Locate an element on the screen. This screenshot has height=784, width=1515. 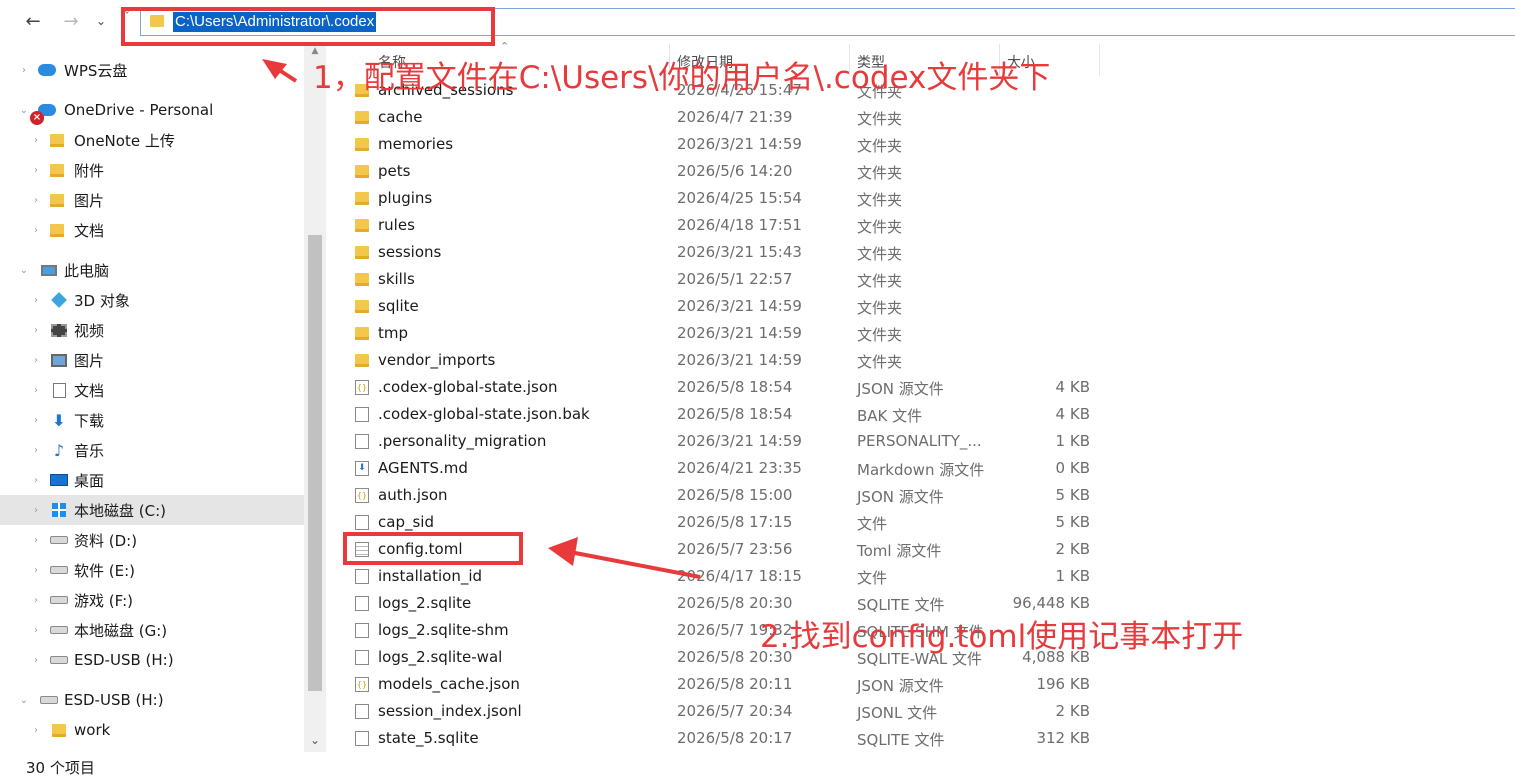
drive-icon is located at coordinates (59, 540).